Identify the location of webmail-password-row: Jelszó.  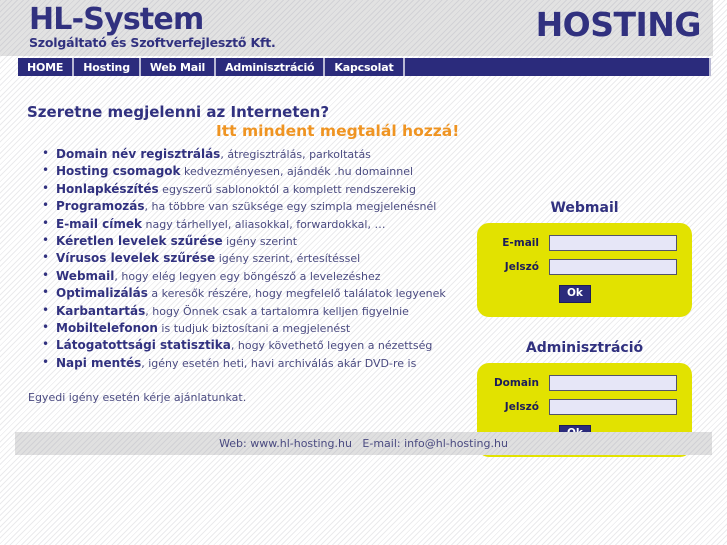
(582, 267).